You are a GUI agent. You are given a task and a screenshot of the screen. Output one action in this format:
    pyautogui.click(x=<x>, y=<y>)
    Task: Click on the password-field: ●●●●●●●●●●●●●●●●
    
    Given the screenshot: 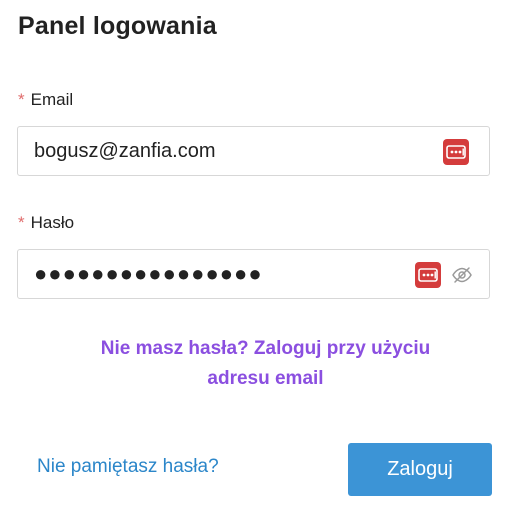 What is the action you would take?
    pyautogui.click(x=253, y=274)
    